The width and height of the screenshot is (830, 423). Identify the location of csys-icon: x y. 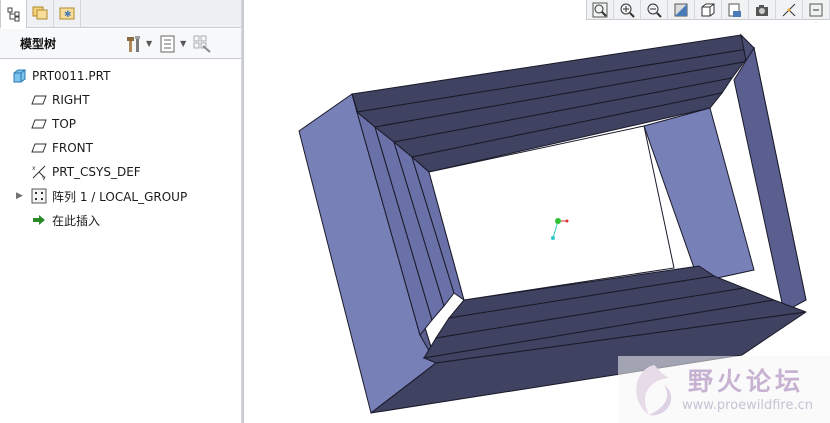
(39, 172).